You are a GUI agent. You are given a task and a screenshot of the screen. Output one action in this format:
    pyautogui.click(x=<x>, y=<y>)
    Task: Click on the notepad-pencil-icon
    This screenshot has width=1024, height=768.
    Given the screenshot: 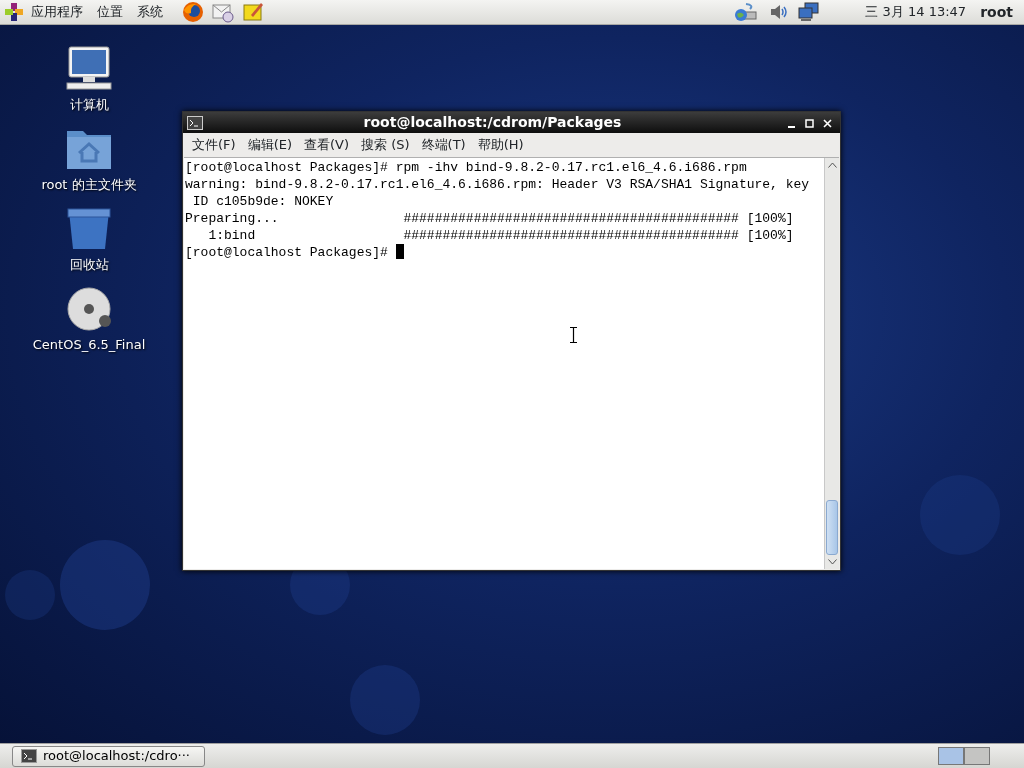 What is the action you would take?
    pyautogui.click(x=253, y=12)
    